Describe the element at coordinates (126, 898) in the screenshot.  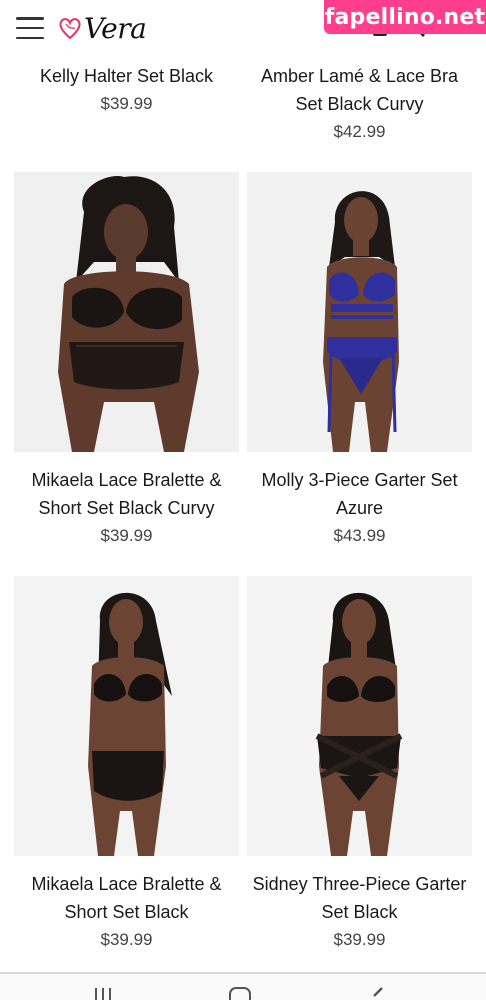
I see `product-name: Mikaela Lace Bralette & Short Set Black` at that location.